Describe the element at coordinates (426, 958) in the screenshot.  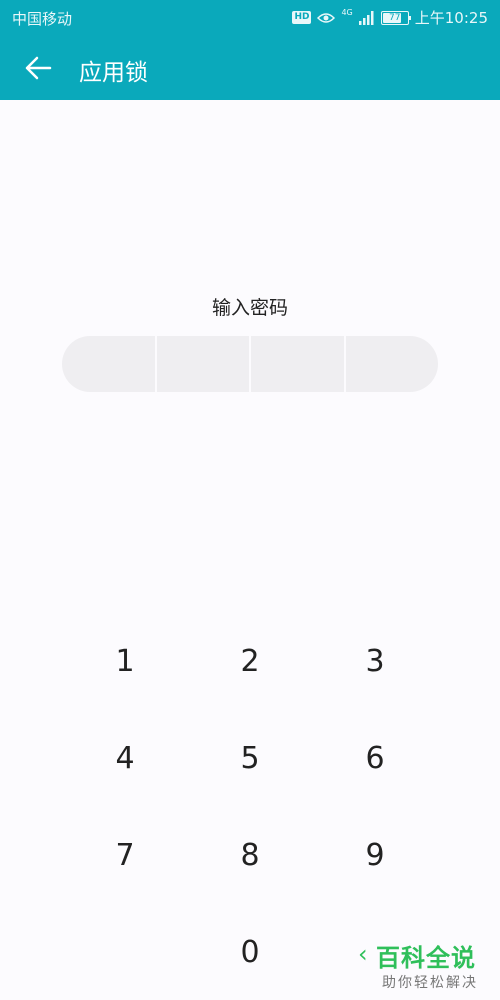
I see `watermark-title: 百科全说` at that location.